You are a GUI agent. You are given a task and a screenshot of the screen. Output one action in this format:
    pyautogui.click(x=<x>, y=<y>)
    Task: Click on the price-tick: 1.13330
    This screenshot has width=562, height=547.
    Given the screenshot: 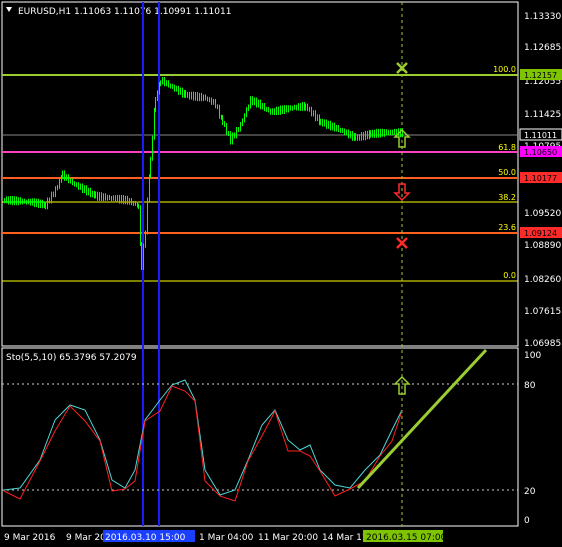 What is the action you would take?
    pyautogui.click(x=542, y=17)
    